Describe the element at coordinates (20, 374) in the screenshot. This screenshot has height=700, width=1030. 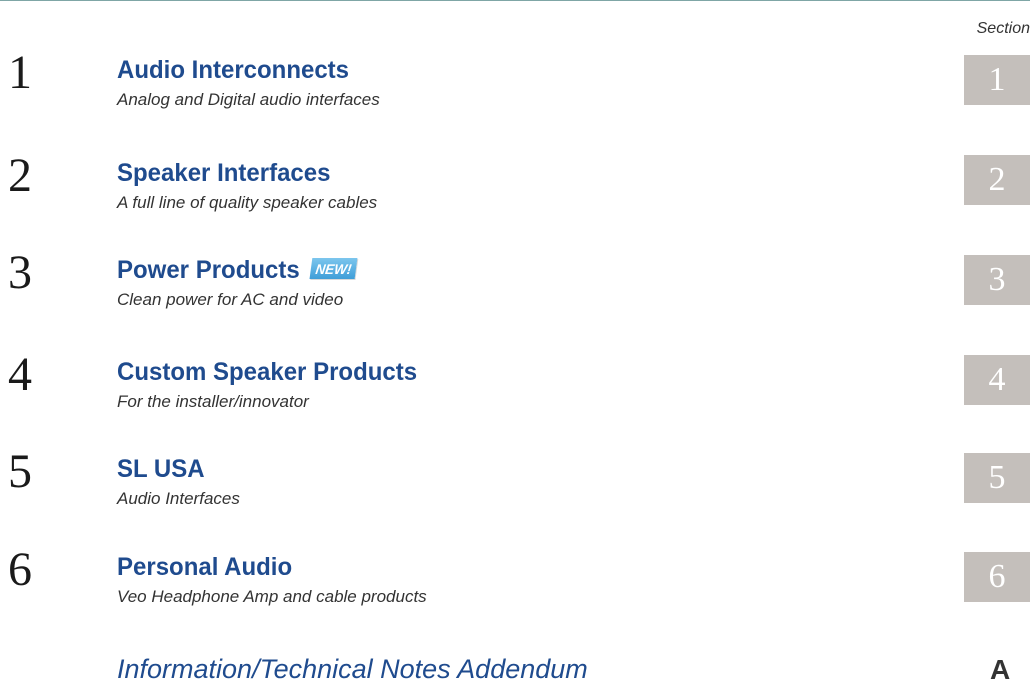
I see `entry-number: 4` at that location.